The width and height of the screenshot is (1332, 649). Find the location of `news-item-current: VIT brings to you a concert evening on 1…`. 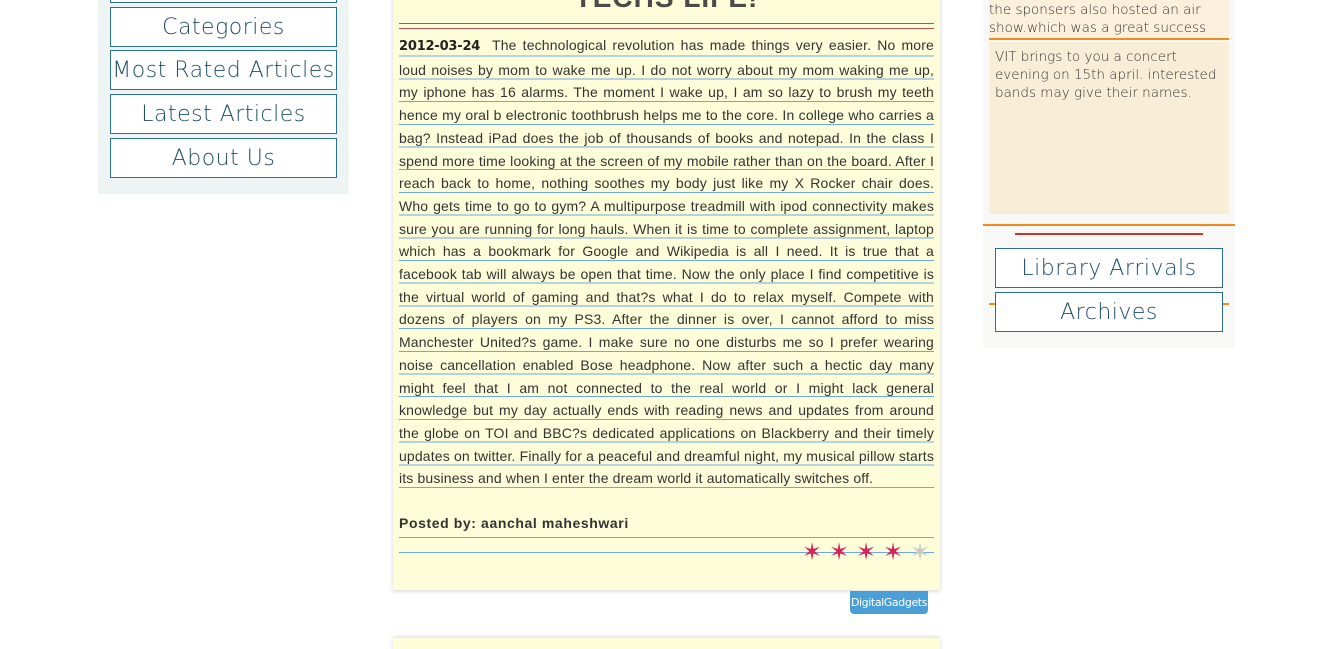

news-item-current: VIT brings to you a concert evening on 1… is located at coordinates (1109, 128).